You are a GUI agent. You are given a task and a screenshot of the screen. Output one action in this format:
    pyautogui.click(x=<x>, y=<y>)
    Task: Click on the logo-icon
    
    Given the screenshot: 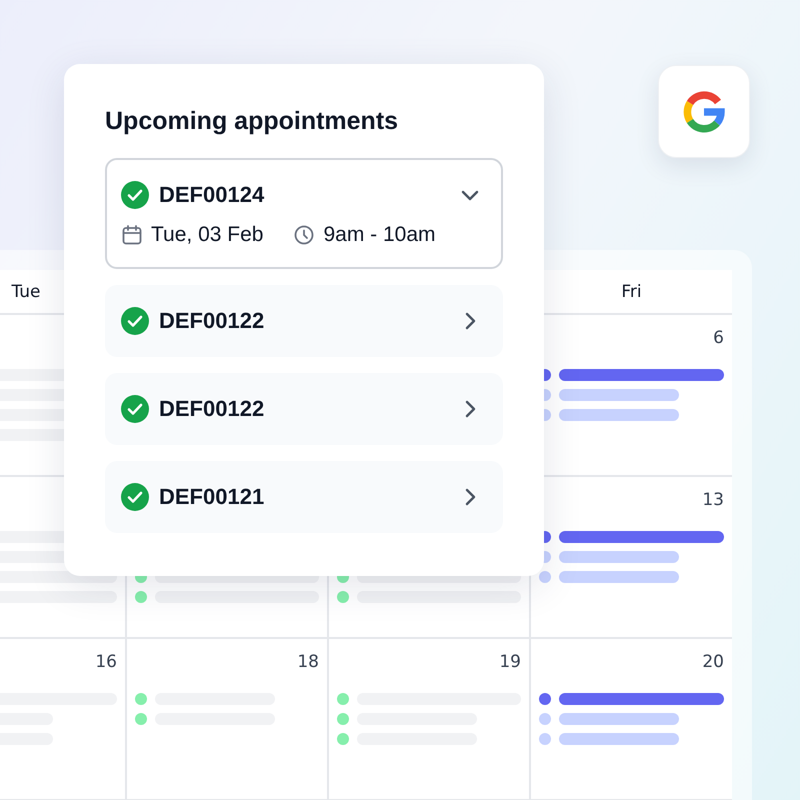 What is the action you would take?
    pyautogui.click(x=704, y=112)
    